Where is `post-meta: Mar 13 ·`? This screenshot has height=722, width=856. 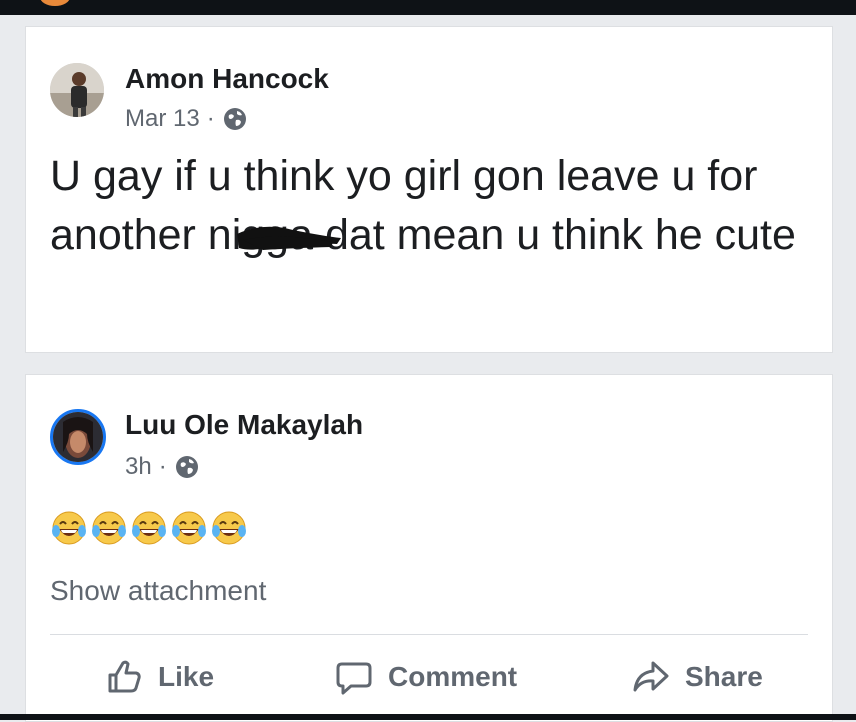
post-meta: Mar 13 · is located at coordinates (186, 119).